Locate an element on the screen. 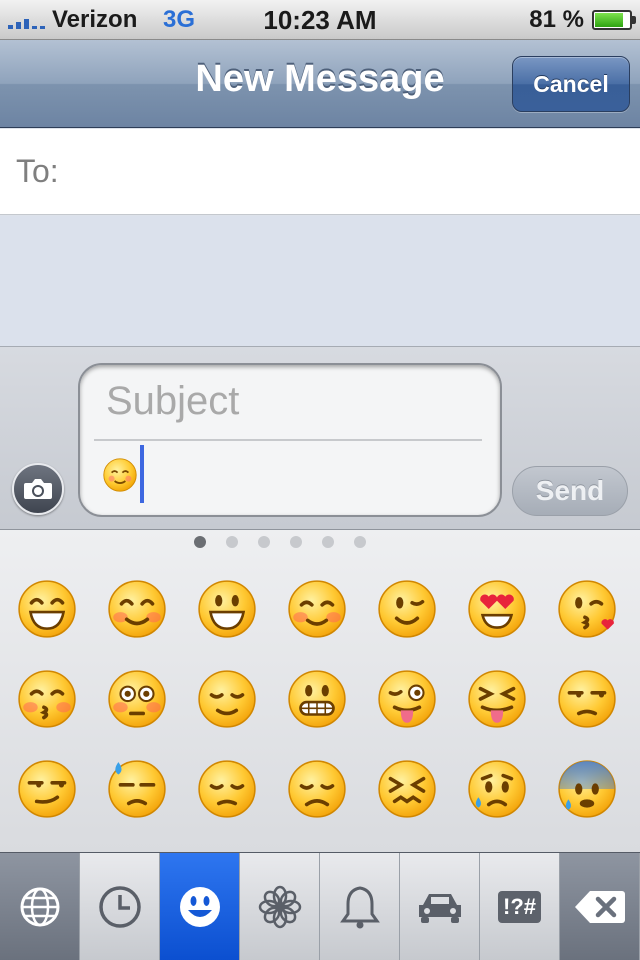  tab-recent-clock is located at coordinates (120, 906).